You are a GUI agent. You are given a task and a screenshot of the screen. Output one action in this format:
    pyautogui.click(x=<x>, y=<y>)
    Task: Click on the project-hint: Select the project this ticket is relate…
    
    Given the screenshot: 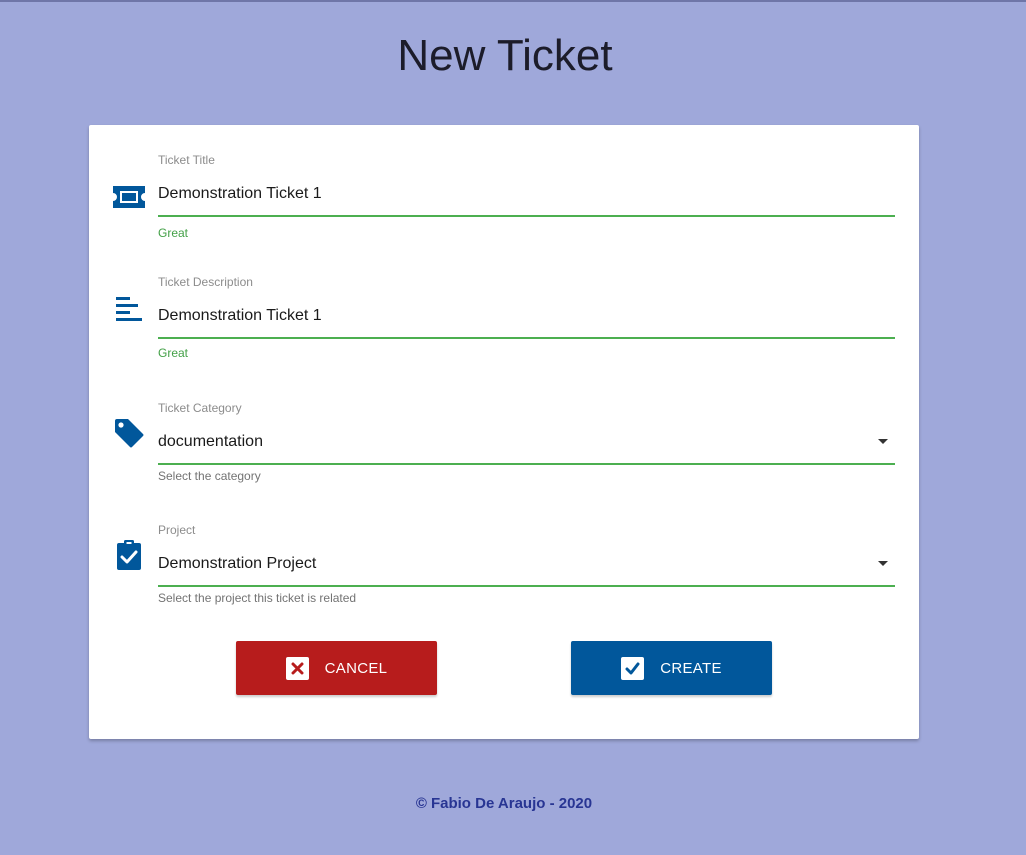 What is the action you would take?
    pyautogui.click(x=257, y=598)
    